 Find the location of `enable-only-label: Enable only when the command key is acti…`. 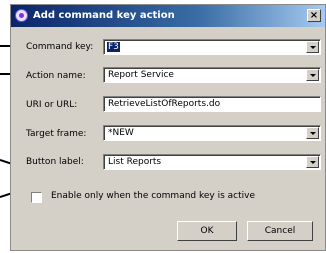

enable-only-label: Enable only when the command key is acti… is located at coordinates (153, 196).